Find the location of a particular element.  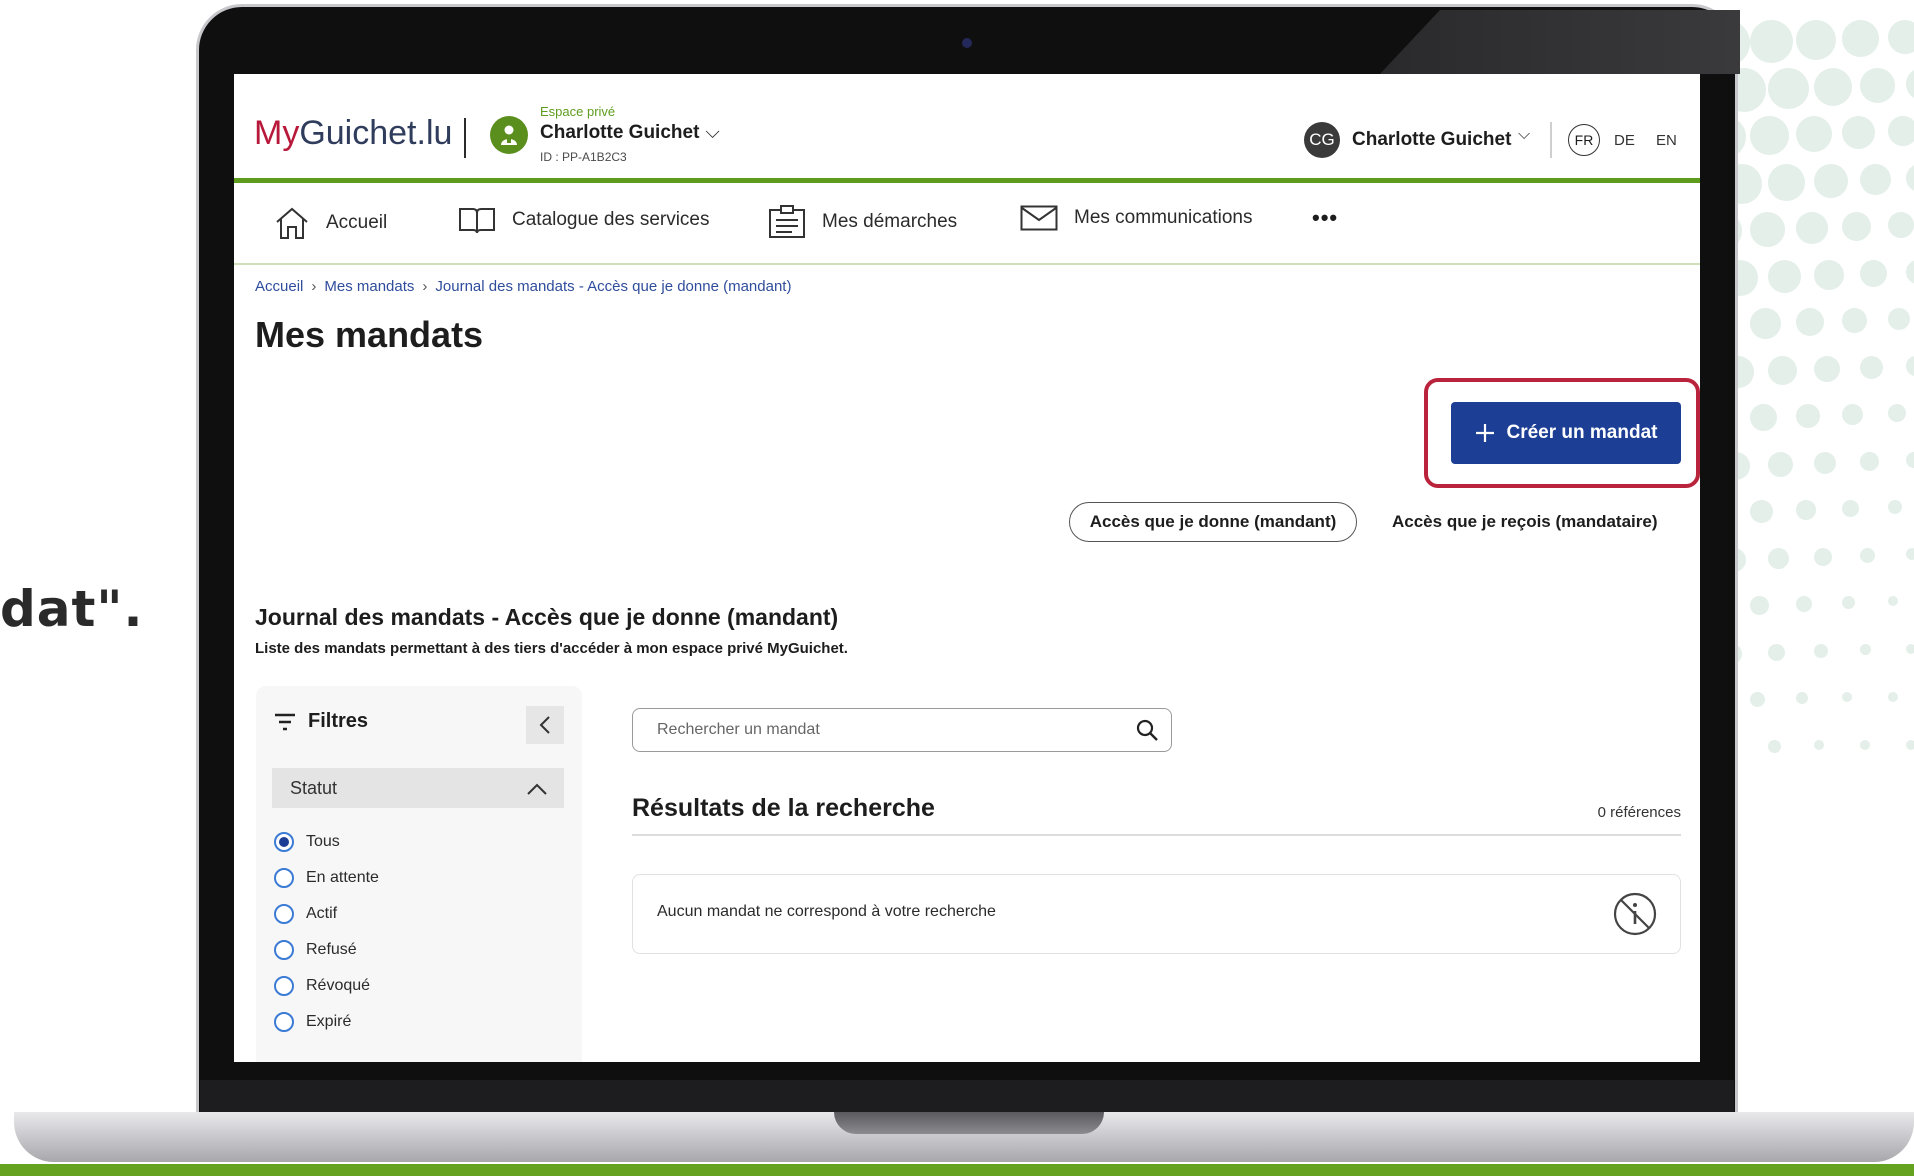

more-menu-icon: ••• is located at coordinates (1325, 218).